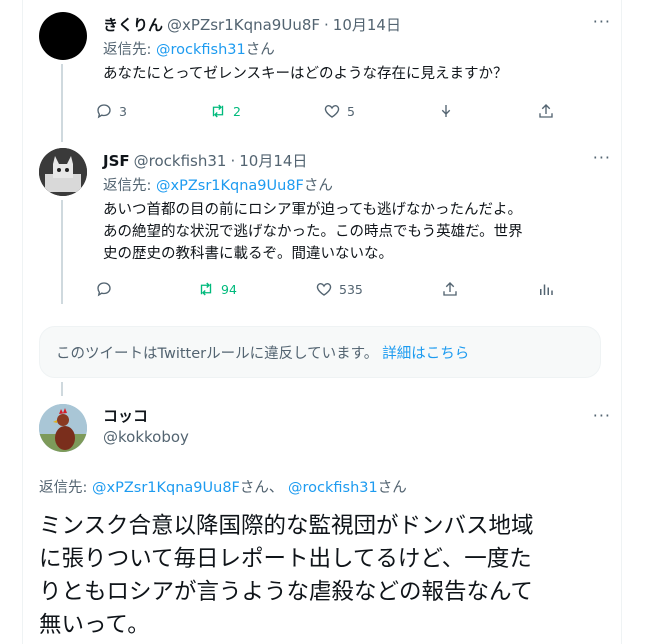 The height and width of the screenshot is (644, 645). I want to click on reply-to-line: 返信先: @xPZsr1Kqna9Uu8Fさん, so click(218, 184).